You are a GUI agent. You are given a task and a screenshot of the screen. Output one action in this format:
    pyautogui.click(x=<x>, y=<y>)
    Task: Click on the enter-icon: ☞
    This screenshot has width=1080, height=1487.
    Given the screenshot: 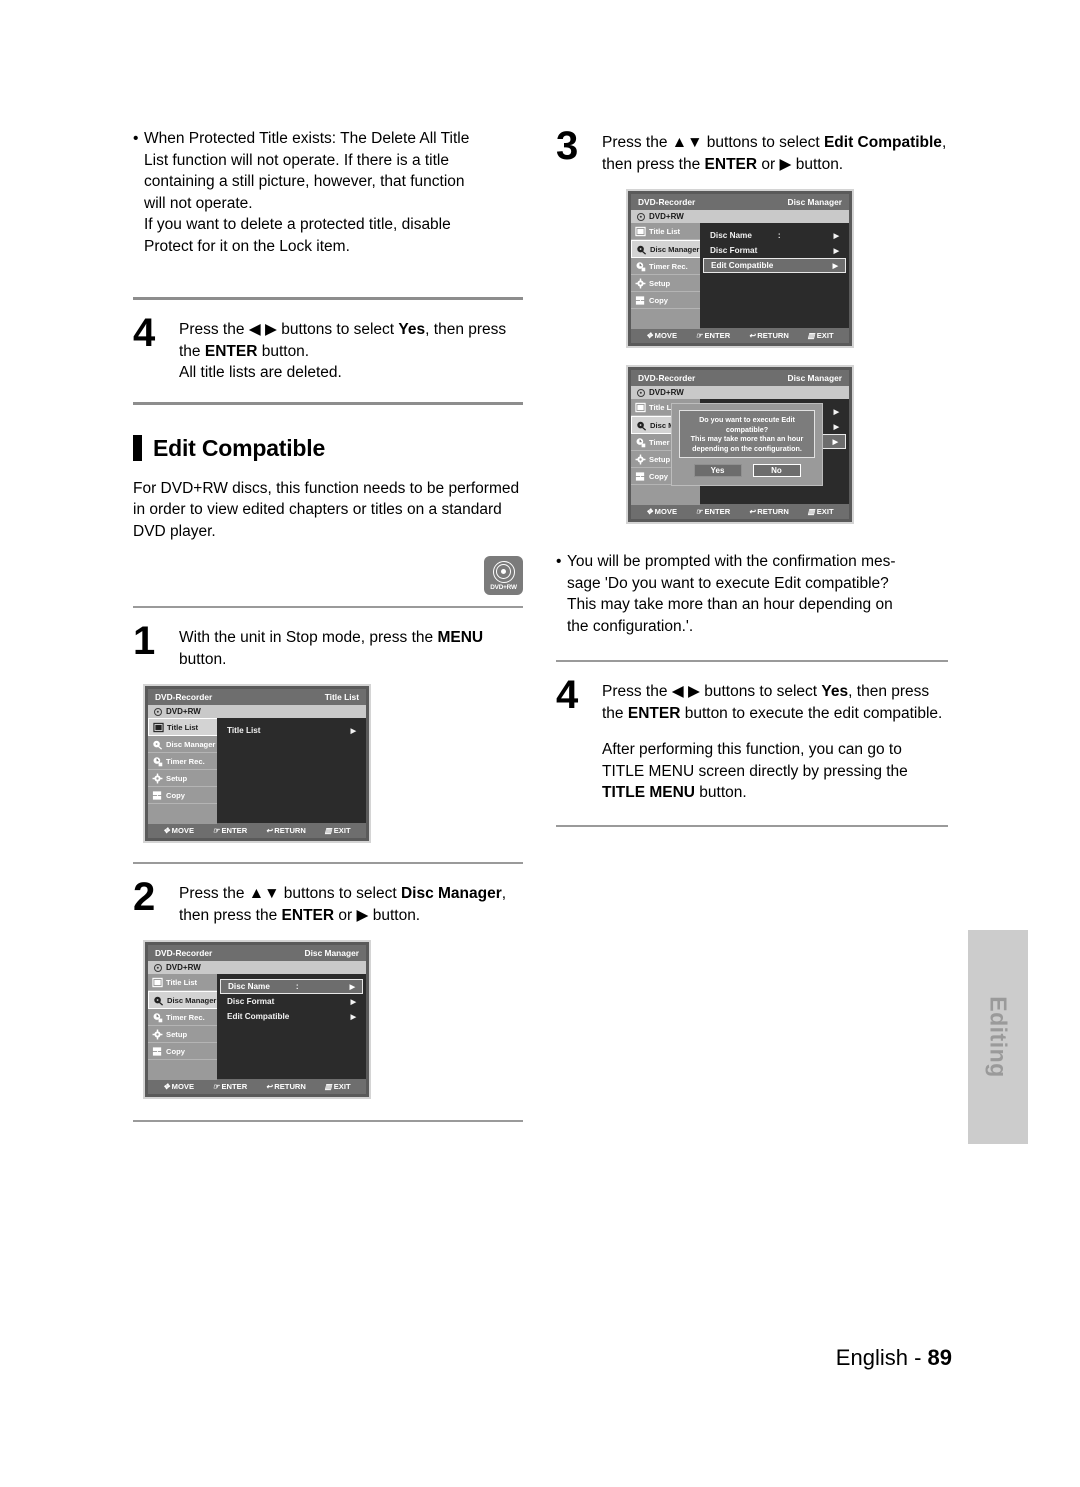 What is the action you would take?
    pyautogui.click(x=216, y=1086)
    